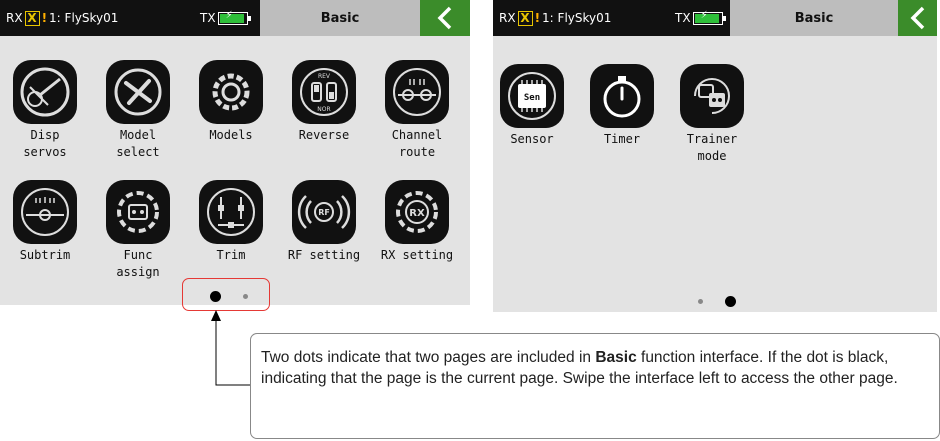 Image resolution: width=940 pixels, height=441 pixels. What do you see at coordinates (324, 92) in the screenshot?
I see `reverse-switch-icon: REV NOR` at bounding box center [324, 92].